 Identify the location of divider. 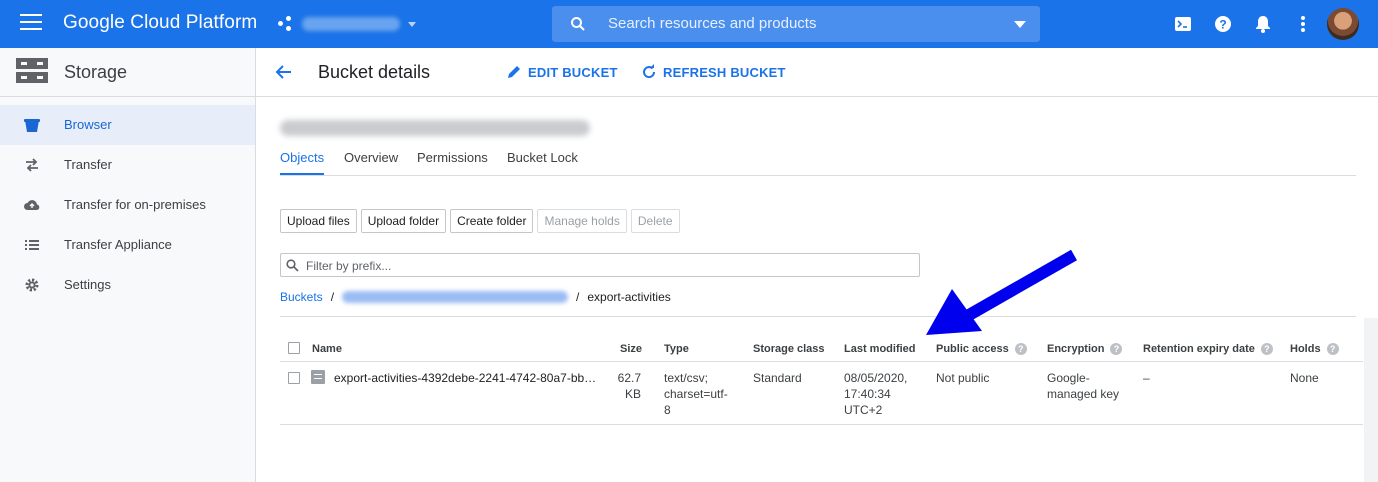
(818, 316).